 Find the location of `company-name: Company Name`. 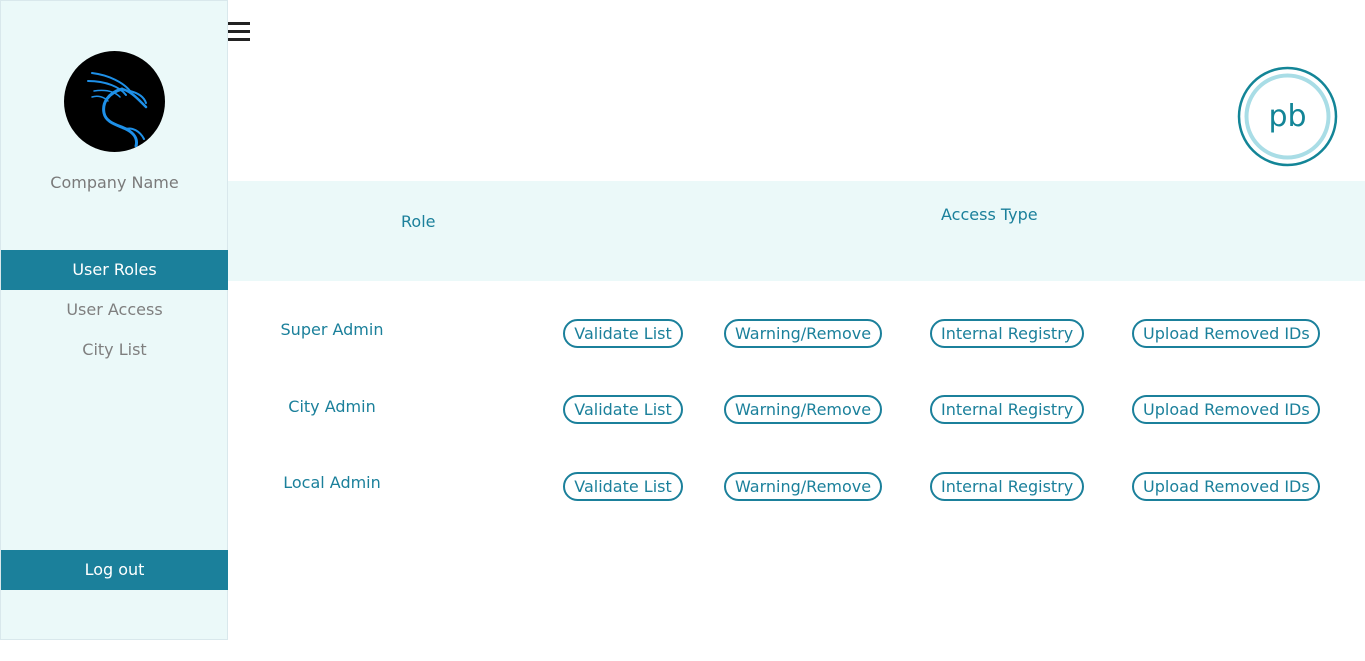

company-name: Company Name is located at coordinates (114, 182).